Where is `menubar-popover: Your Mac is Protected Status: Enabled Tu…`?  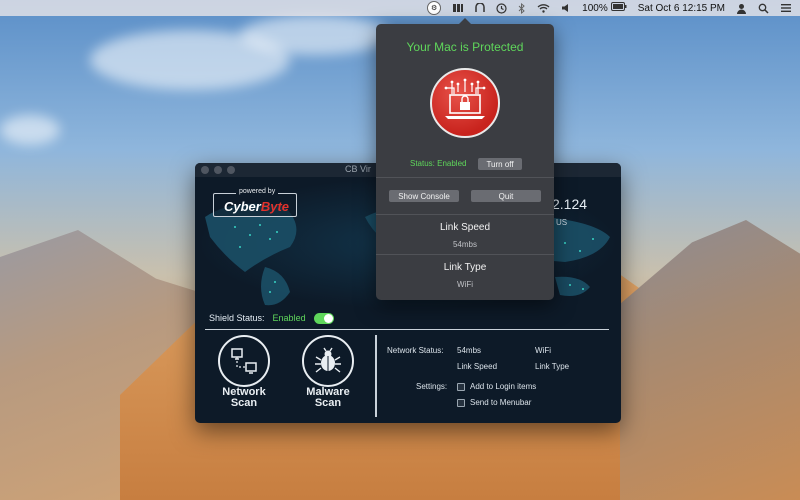 menubar-popover: Your Mac is Protected Status: Enabled Tu… is located at coordinates (465, 159).